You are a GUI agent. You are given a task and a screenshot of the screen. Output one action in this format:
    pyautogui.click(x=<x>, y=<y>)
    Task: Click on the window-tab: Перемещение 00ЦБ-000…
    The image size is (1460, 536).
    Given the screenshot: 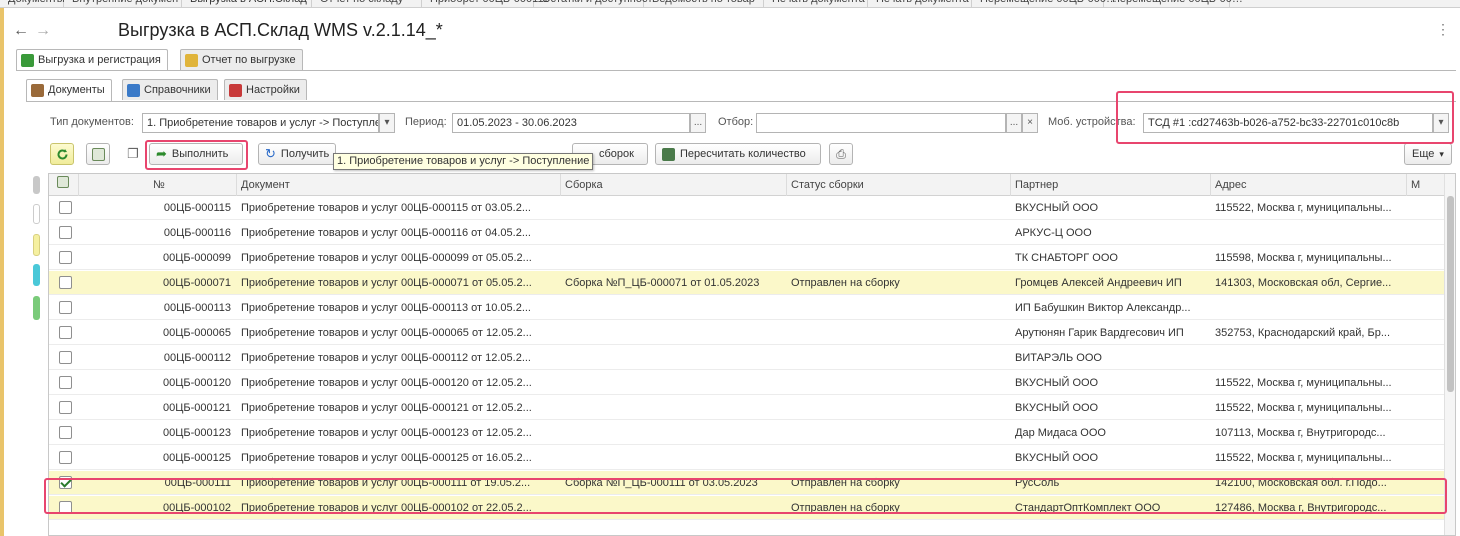 What is the action you would take?
    pyautogui.click(x=1044, y=3)
    